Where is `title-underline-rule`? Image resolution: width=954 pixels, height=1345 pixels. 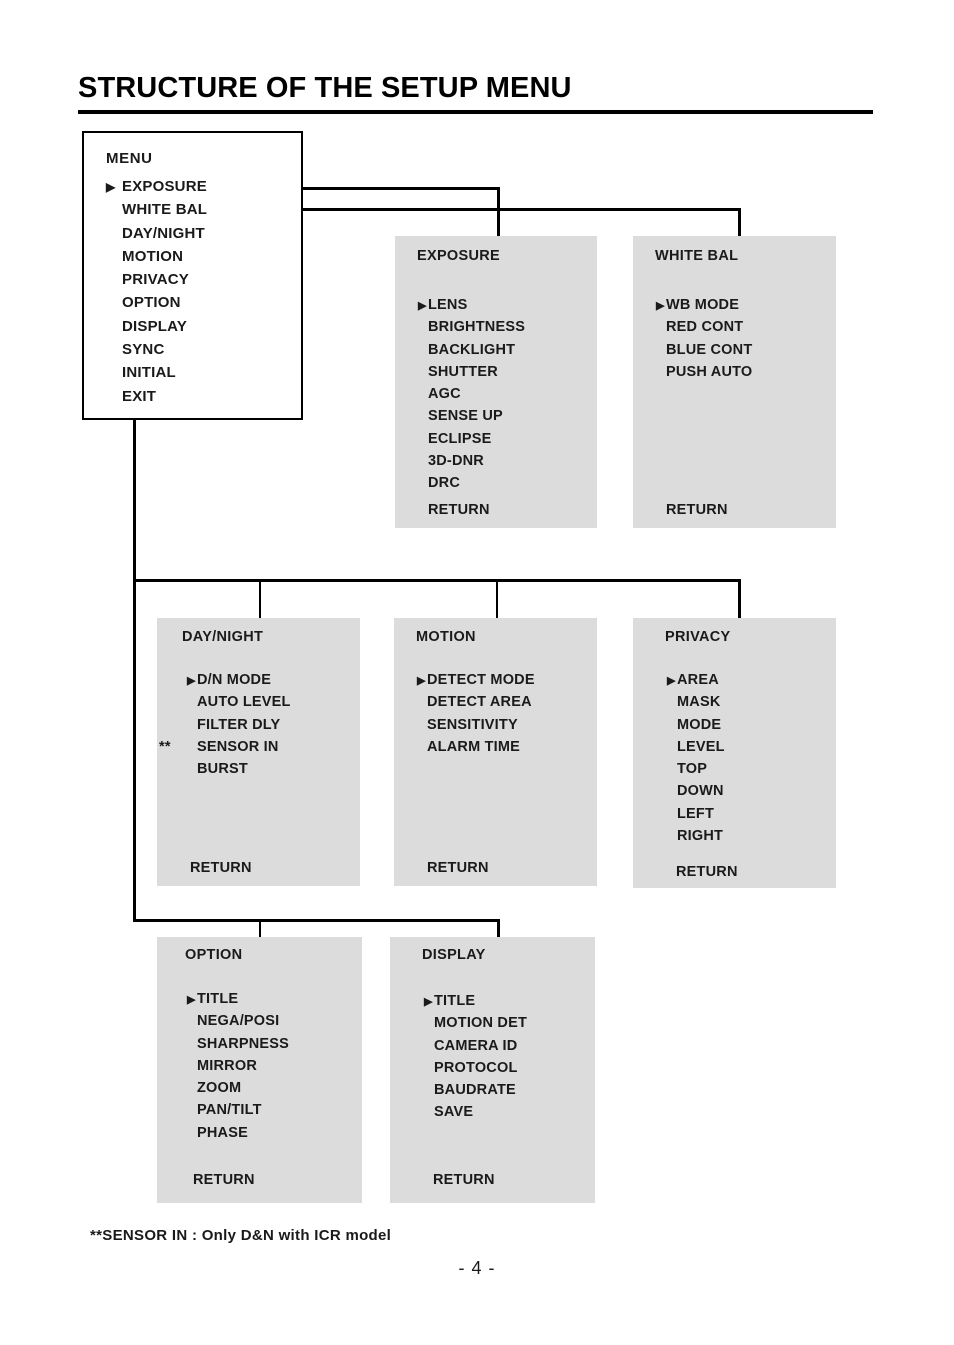
title-underline-rule is located at coordinates (475, 112).